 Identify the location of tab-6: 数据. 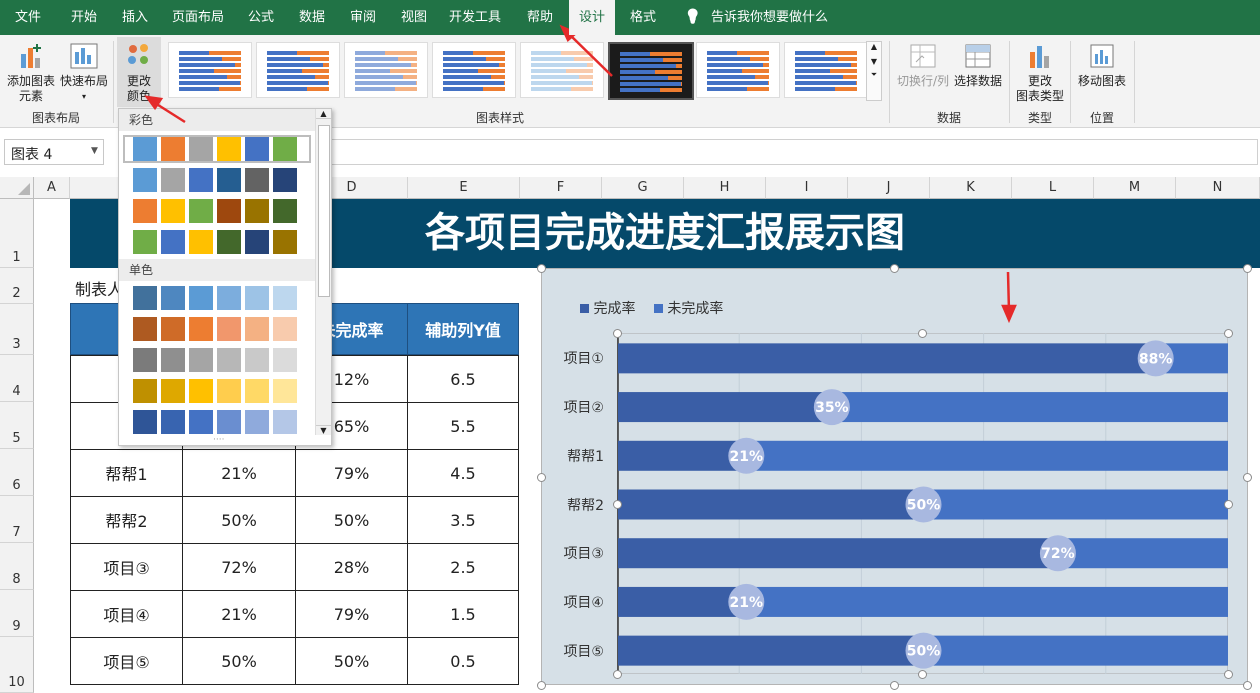
(312, 17).